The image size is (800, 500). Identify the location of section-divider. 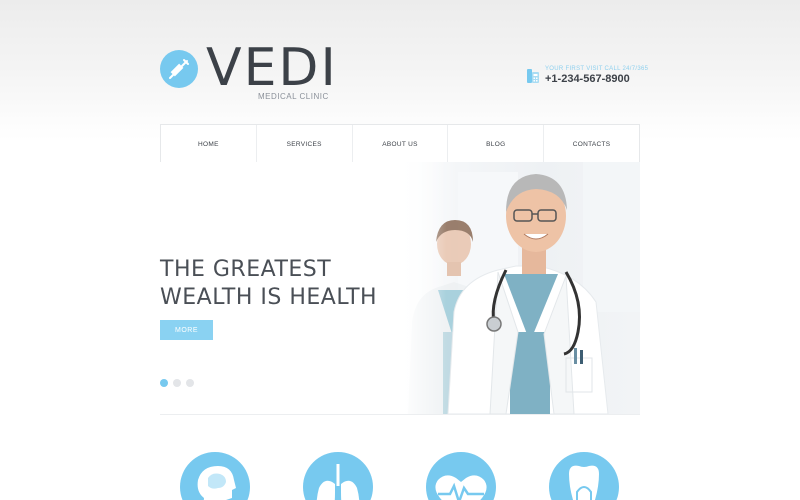
(400, 414).